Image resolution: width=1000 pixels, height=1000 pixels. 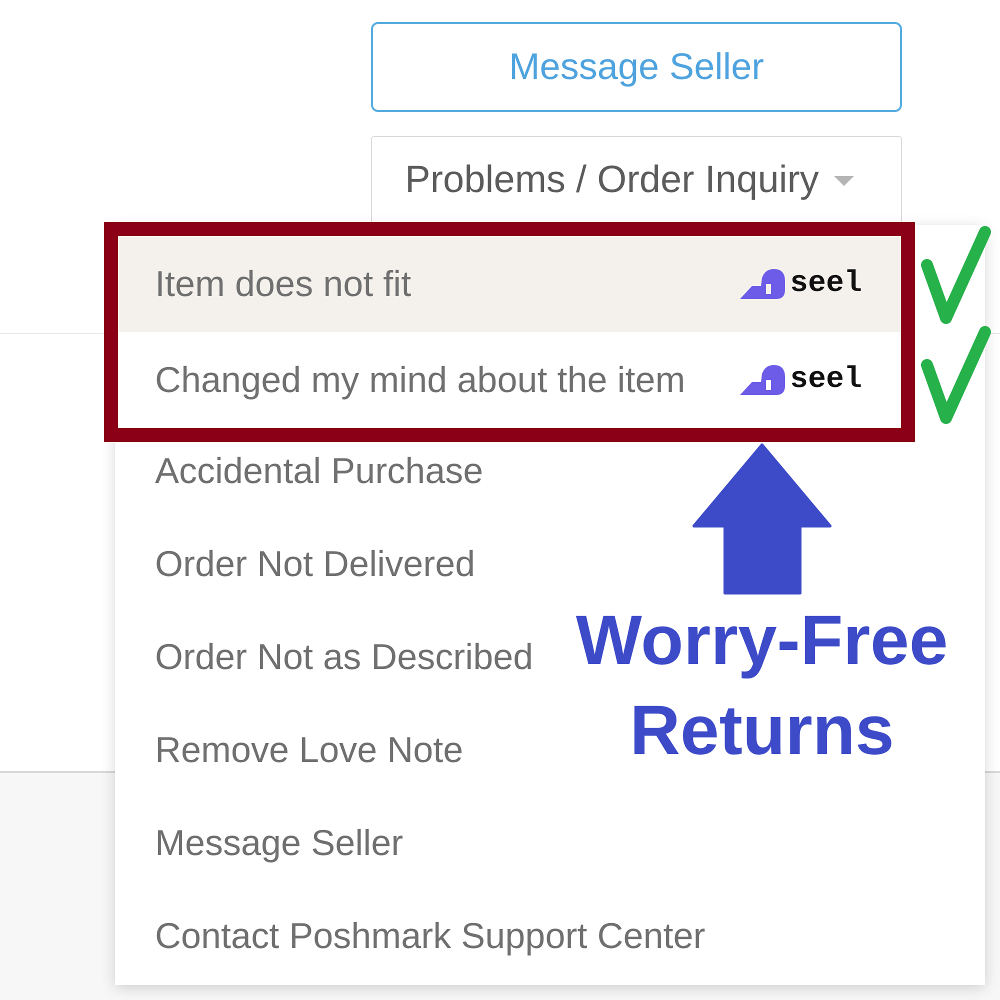 I want to click on message-seller-button: Message Seller, so click(x=636, y=67).